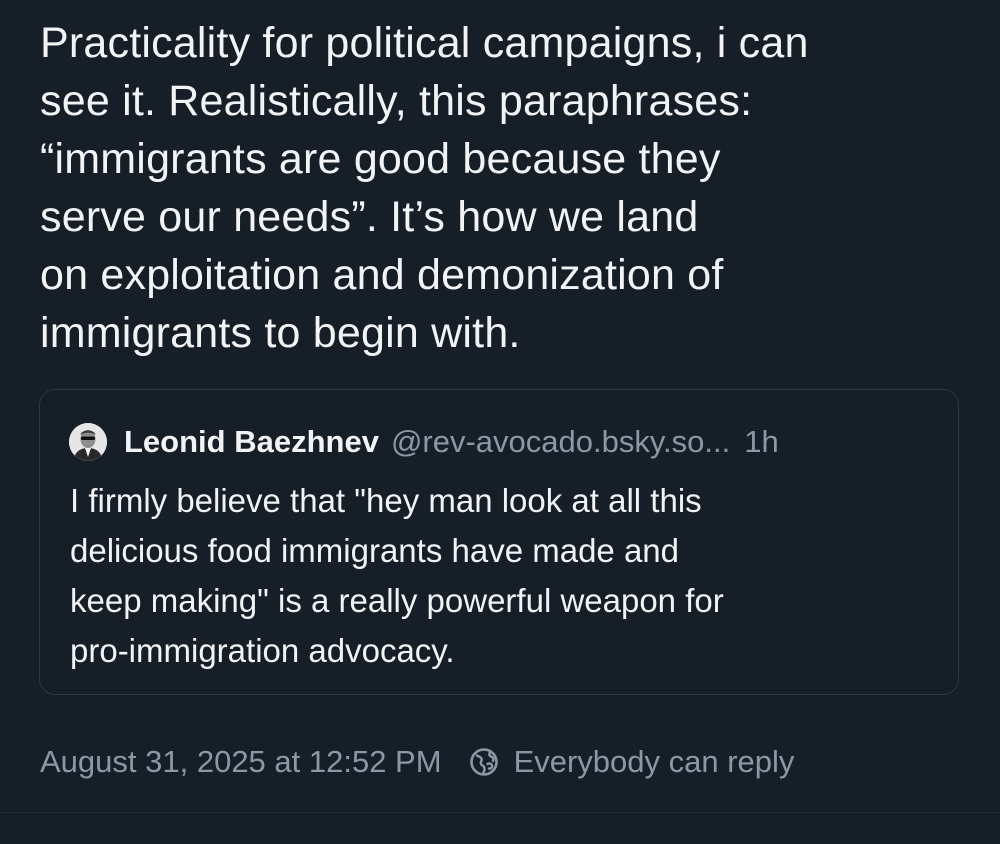 The height and width of the screenshot is (844, 1000). I want to click on quoted-author-name: Leonid Baezhnev, so click(251, 442).